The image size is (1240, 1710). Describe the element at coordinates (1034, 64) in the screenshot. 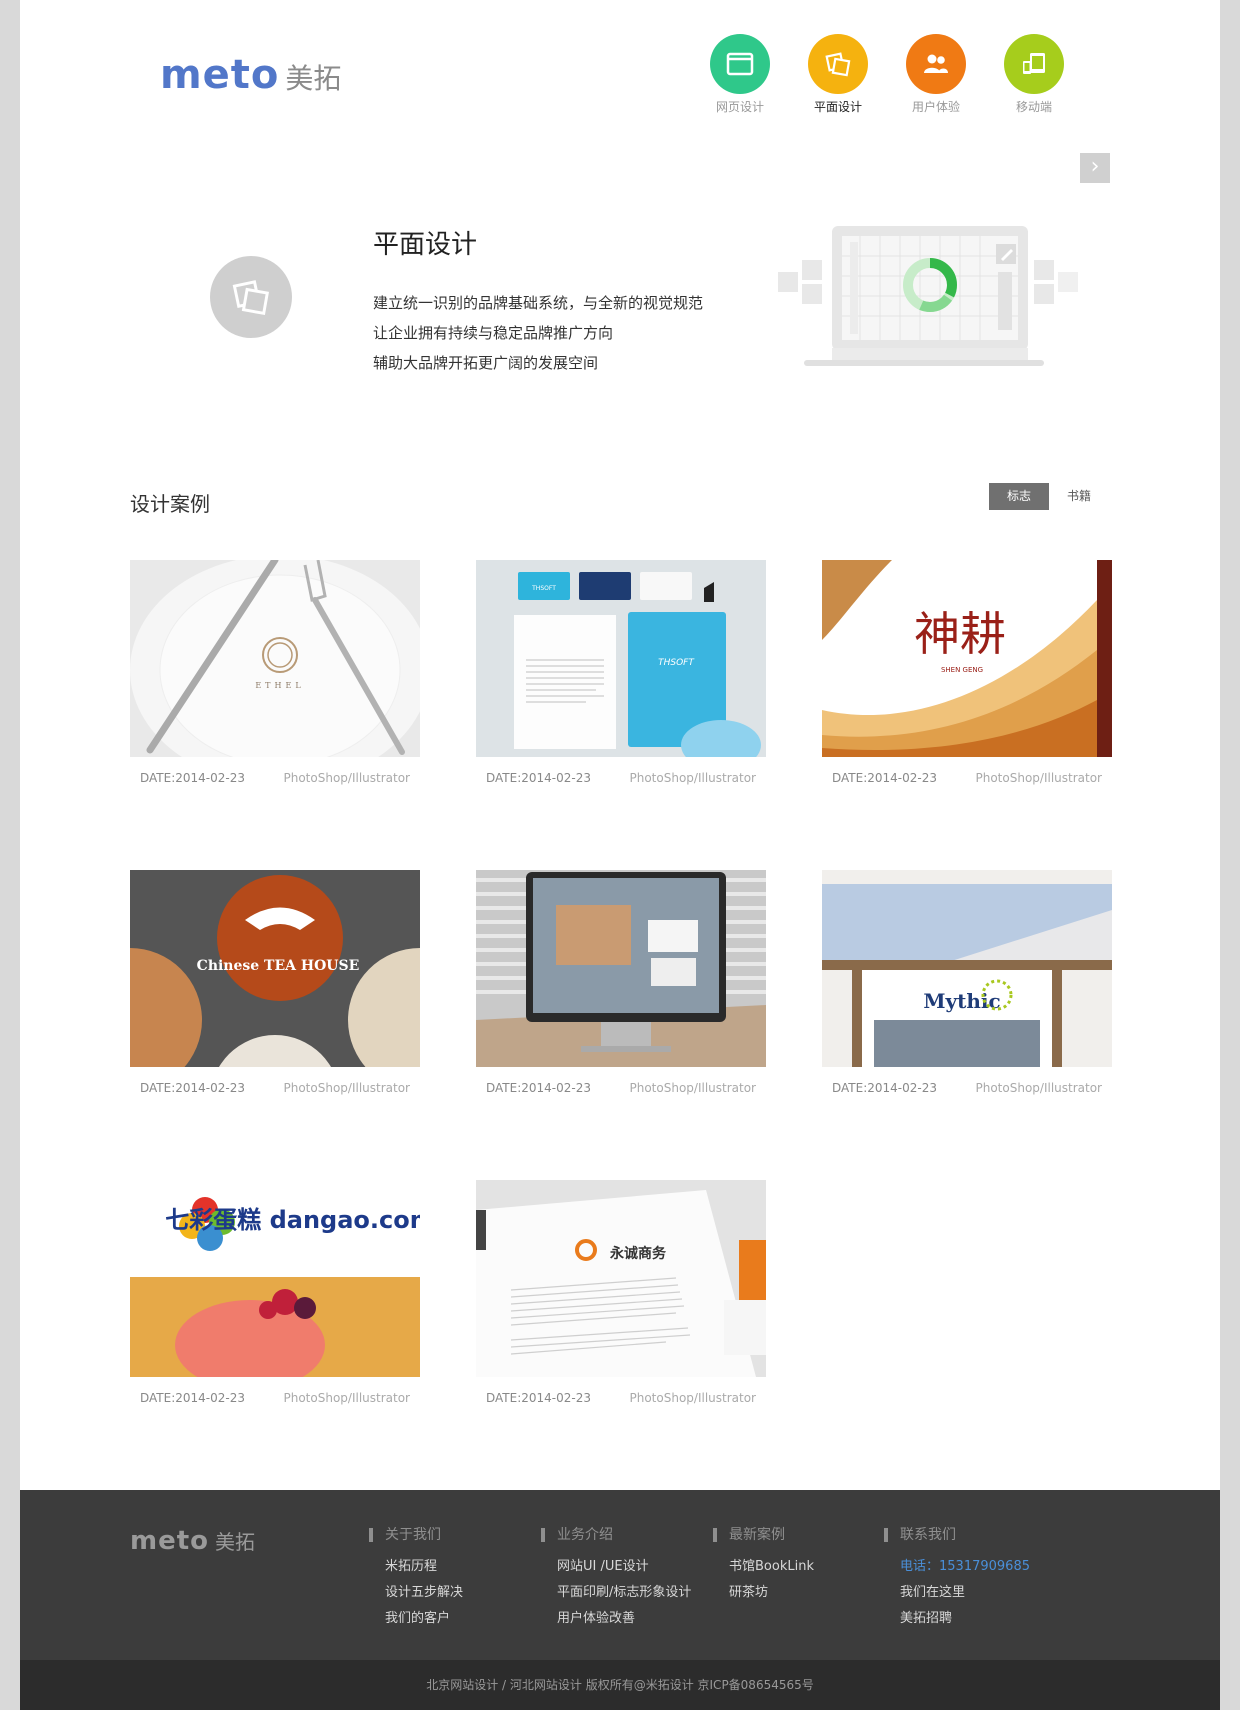

I see `devices-icon` at that location.